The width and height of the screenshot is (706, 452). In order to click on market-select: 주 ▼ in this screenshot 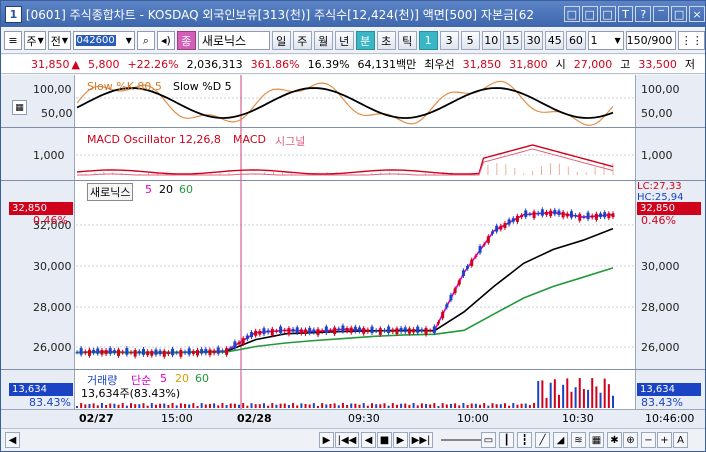, I will do `click(35, 40)`.